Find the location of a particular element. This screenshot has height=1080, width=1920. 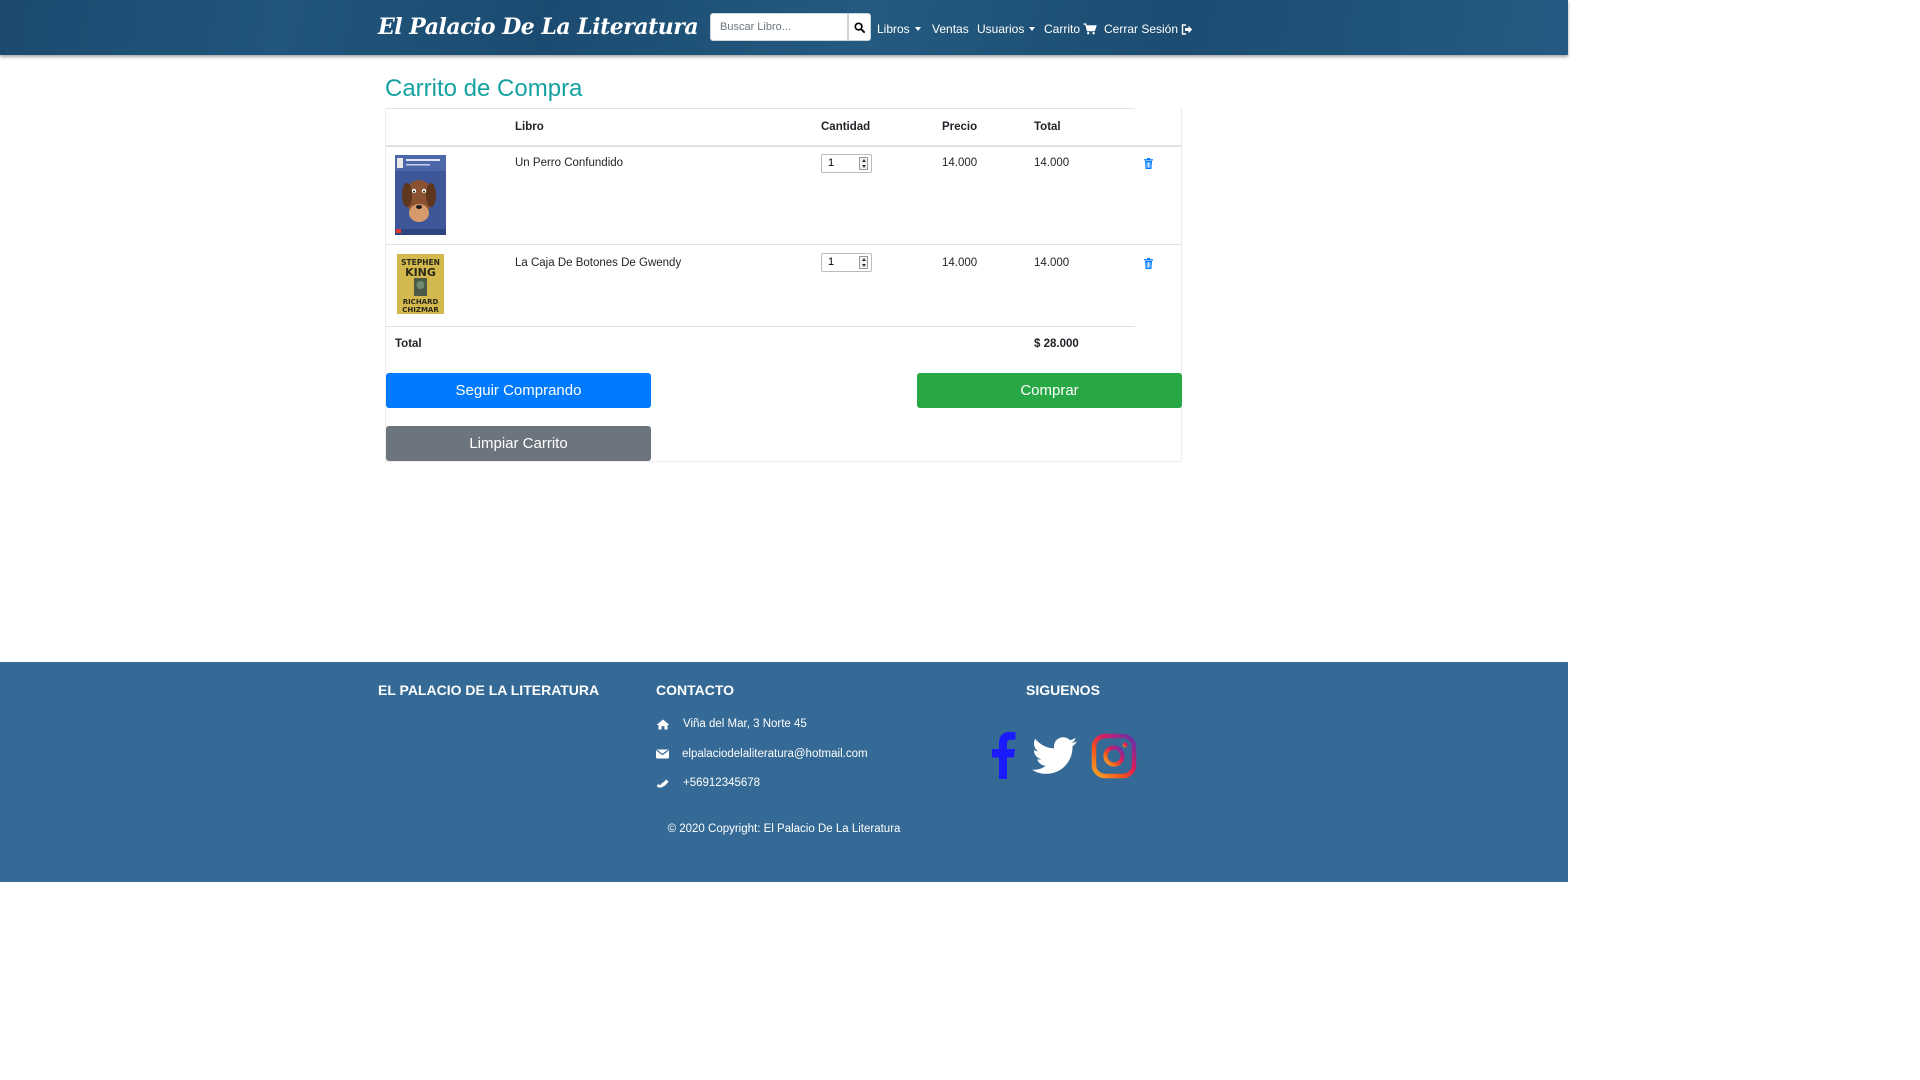

facebook-icon is located at coordinates (1002, 755).